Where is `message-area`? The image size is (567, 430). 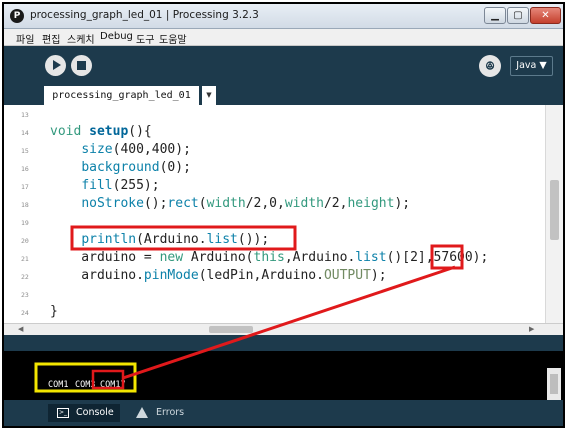 message-area is located at coordinates (283, 343).